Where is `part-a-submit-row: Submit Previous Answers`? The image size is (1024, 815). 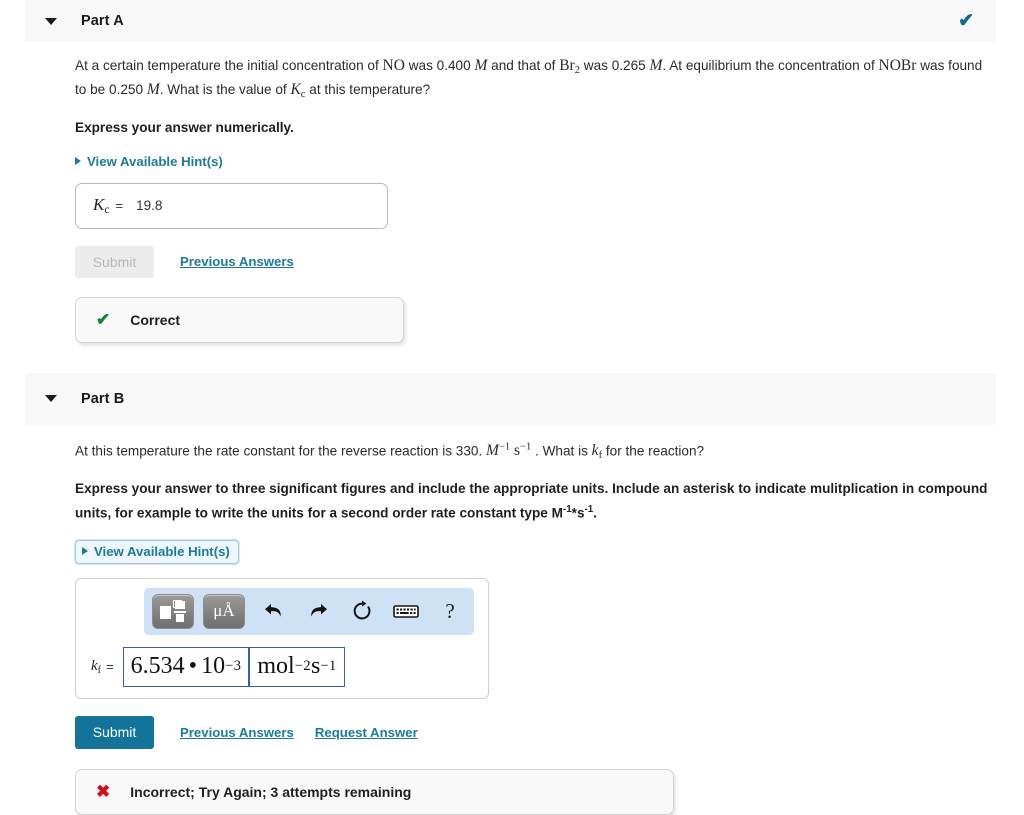
part-a-submit-row: Submit Previous Answers is located at coordinates (534, 253).